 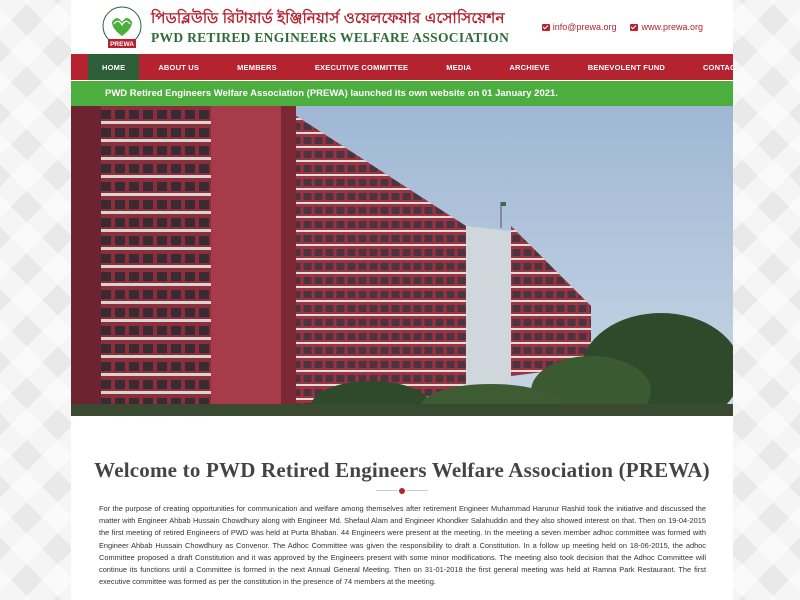 I want to click on divider-line-right, so click(x=417, y=490).